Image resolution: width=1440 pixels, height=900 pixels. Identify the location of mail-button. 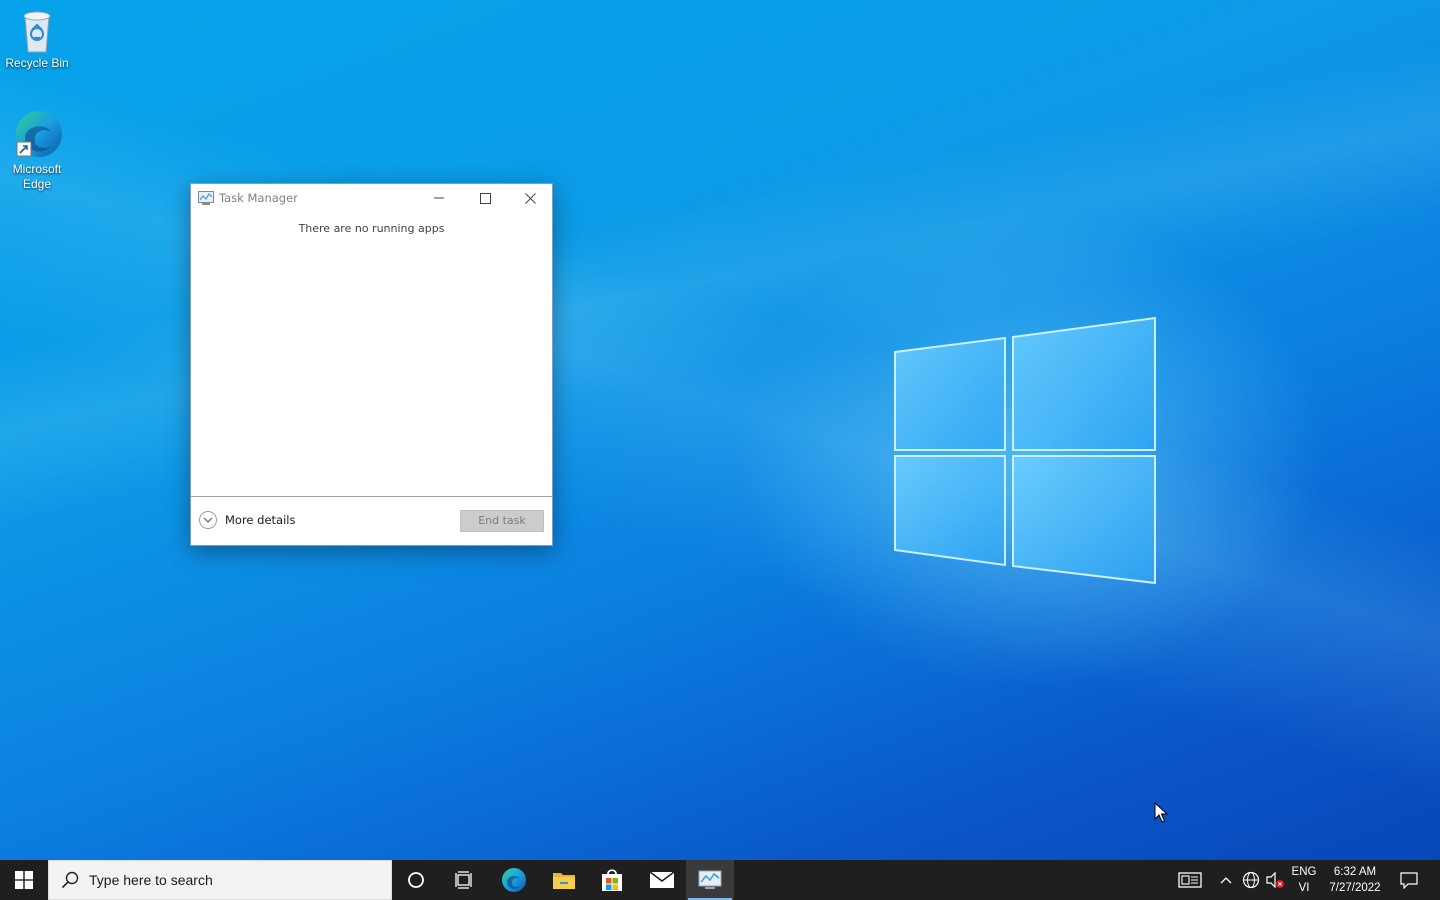
(662, 880).